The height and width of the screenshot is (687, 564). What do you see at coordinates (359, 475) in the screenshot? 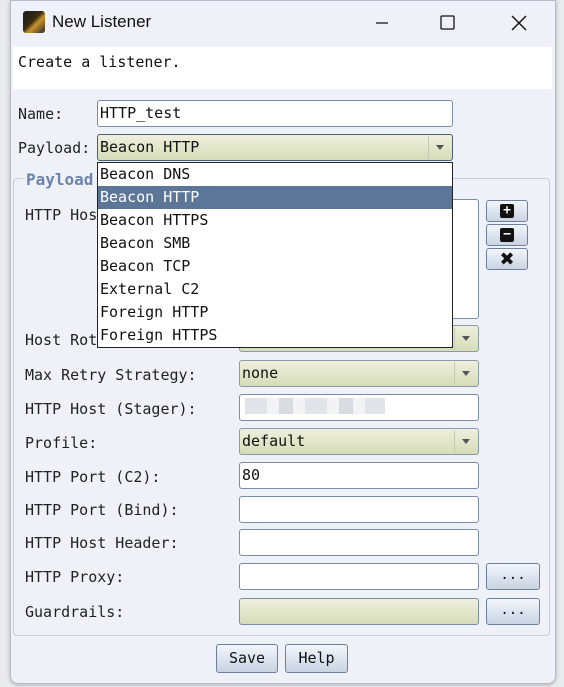
I see `http-port-c2-input: 80` at bounding box center [359, 475].